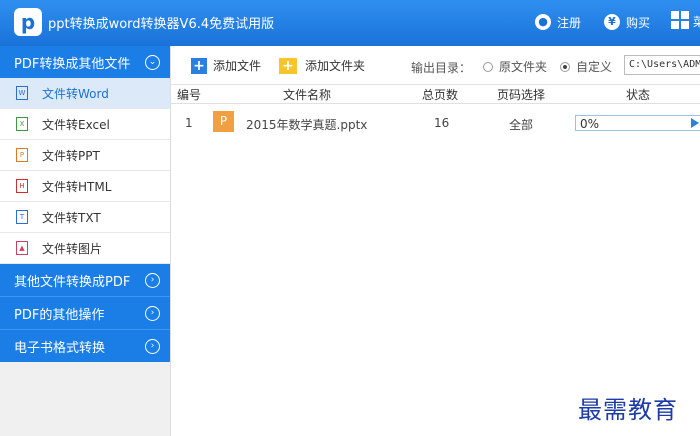  What do you see at coordinates (22, 217) in the screenshot?
I see `txt-file-icon: T` at bounding box center [22, 217].